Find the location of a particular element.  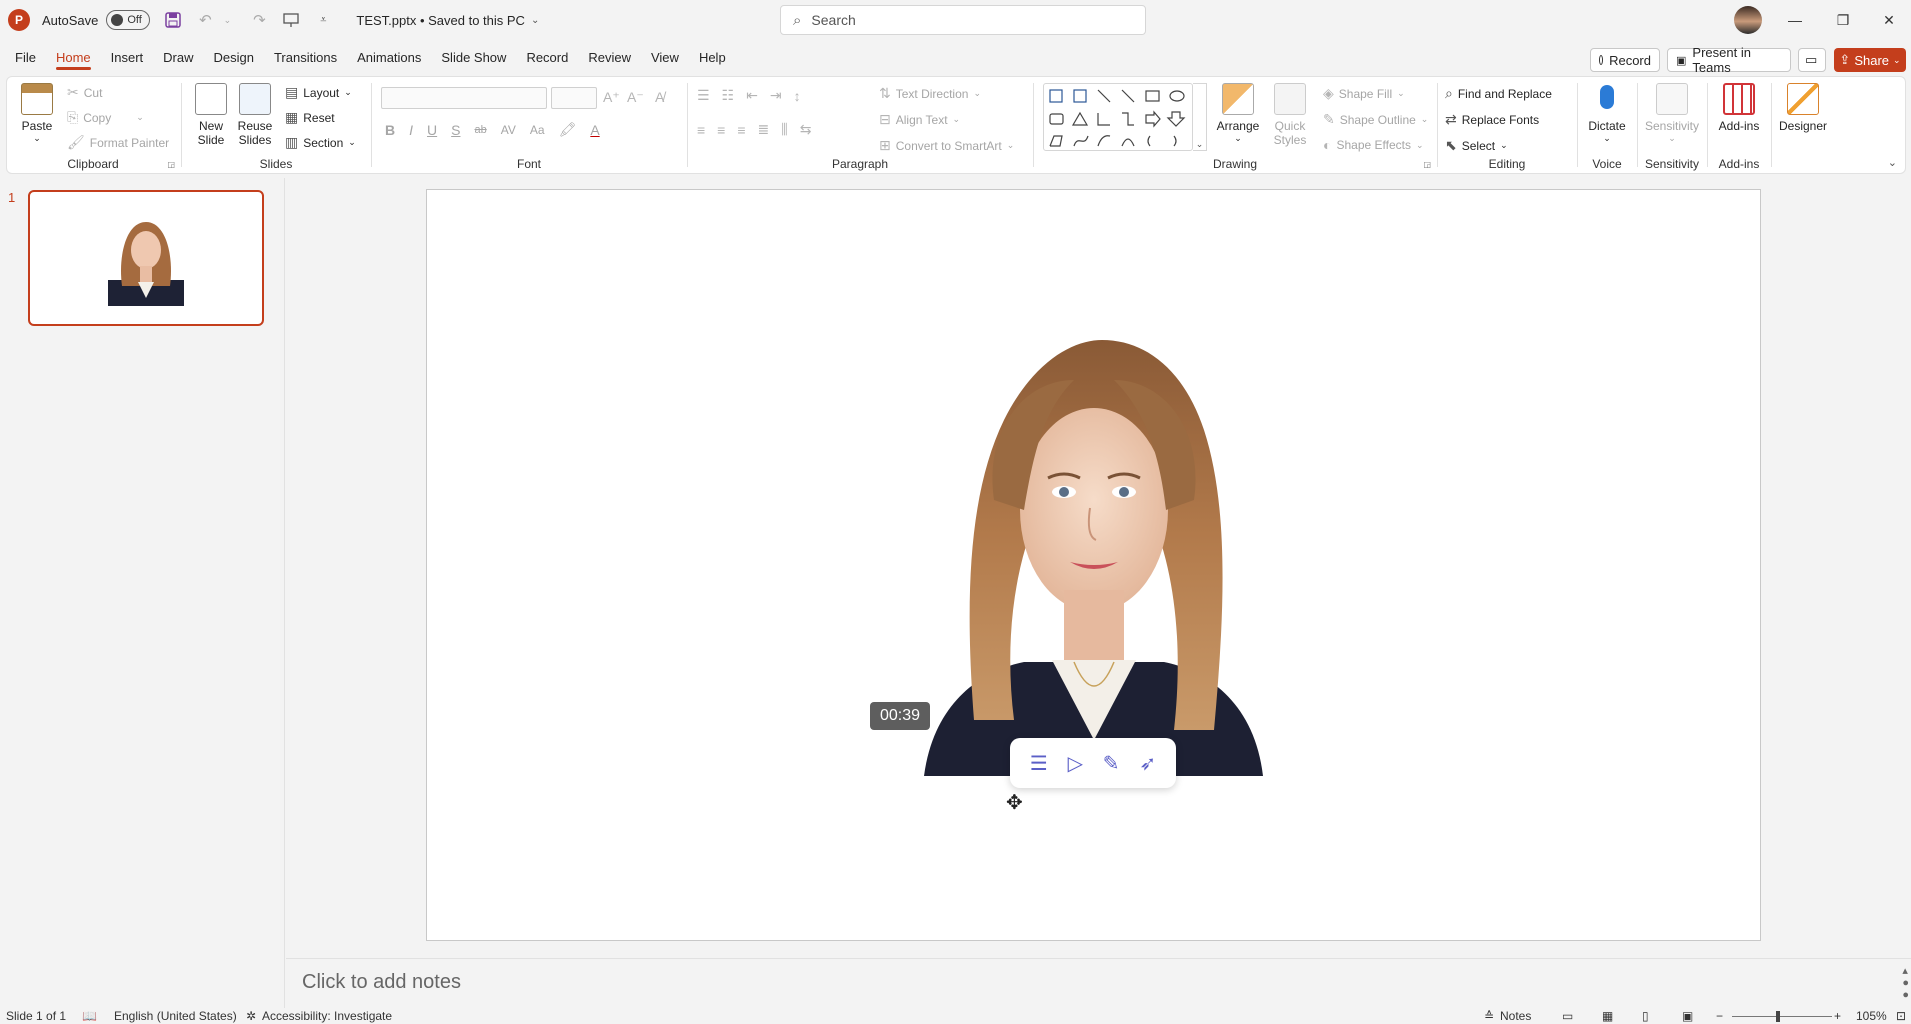

reset-button: ▦ Reset is located at coordinates (310, 117).